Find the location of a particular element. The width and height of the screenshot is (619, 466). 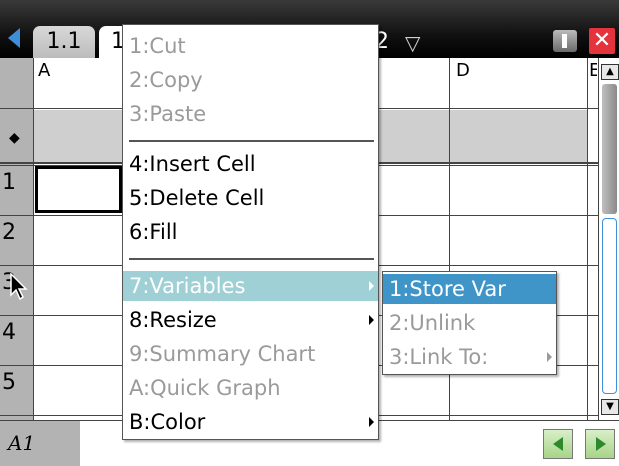

menu-item-resize-label: 8:Resize is located at coordinates (173, 320).